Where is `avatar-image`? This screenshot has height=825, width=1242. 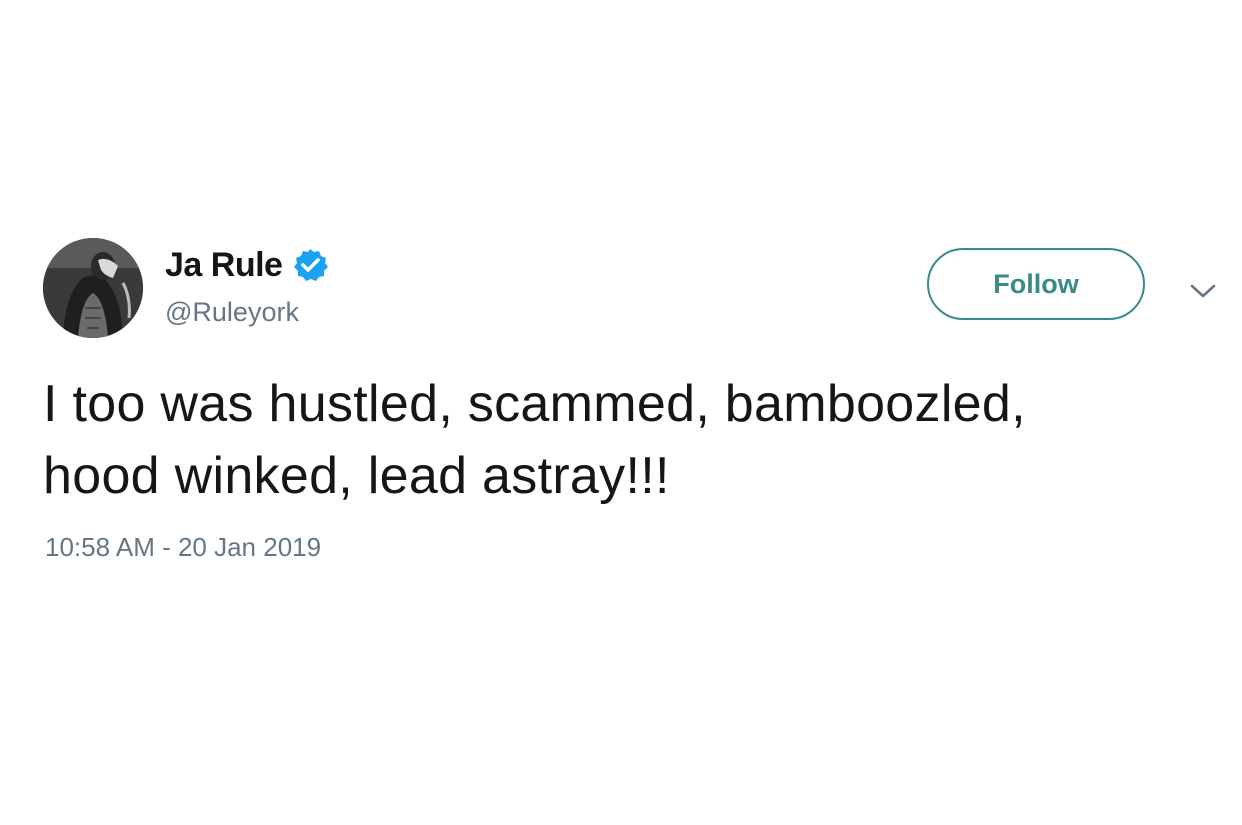
avatar-image is located at coordinates (93, 288).